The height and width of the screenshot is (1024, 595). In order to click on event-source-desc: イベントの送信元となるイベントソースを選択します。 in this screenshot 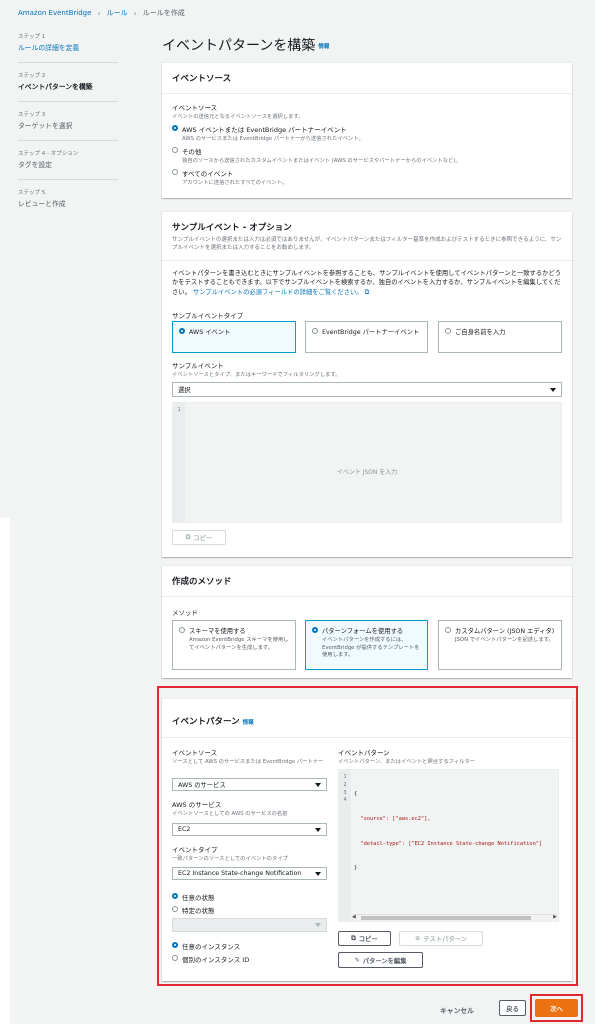, I will do `click(238, 117)`.